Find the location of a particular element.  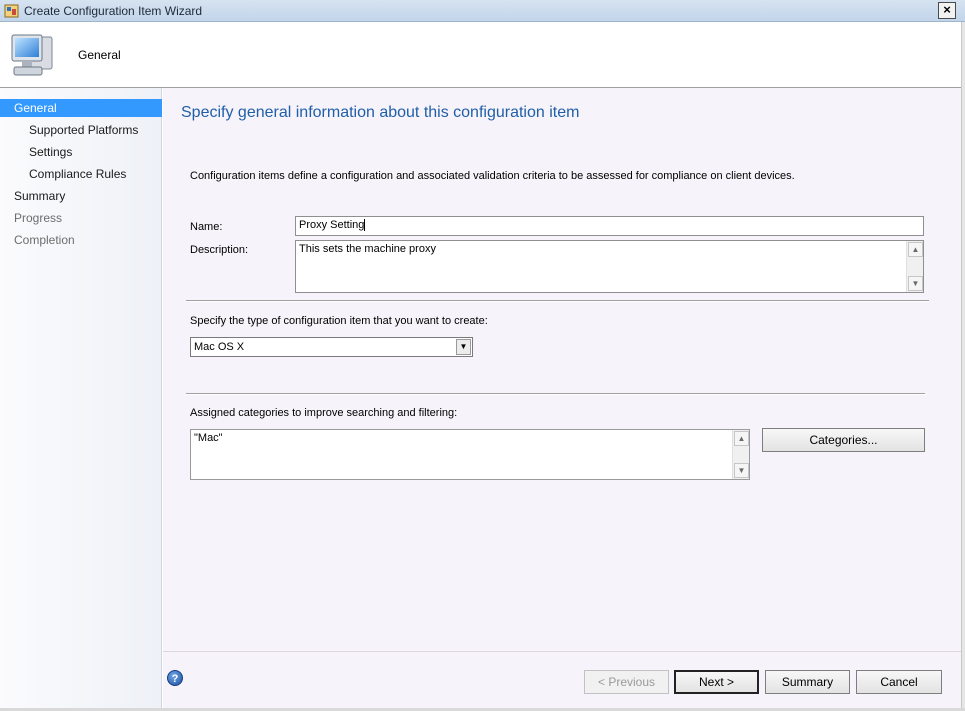

header-title: General is located at coordinates (99, 55).